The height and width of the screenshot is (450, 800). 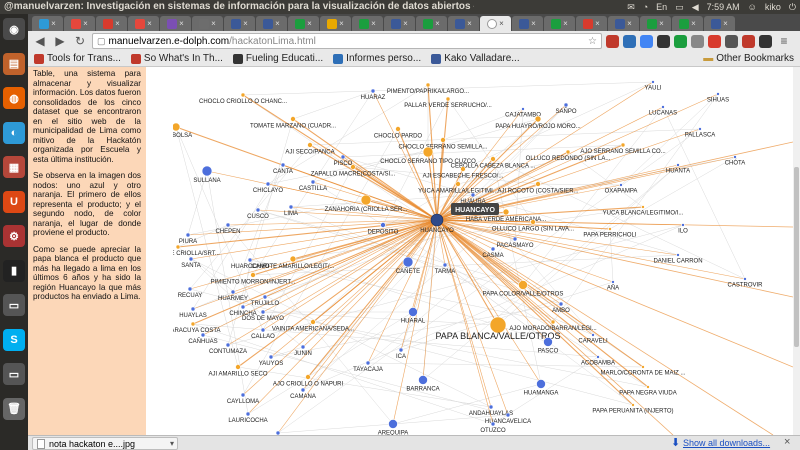 What do you see at coordinates (14, 408) in the screenshot?
I see `launcher-app-icon: 🗑` at bounding box center [14, 408].